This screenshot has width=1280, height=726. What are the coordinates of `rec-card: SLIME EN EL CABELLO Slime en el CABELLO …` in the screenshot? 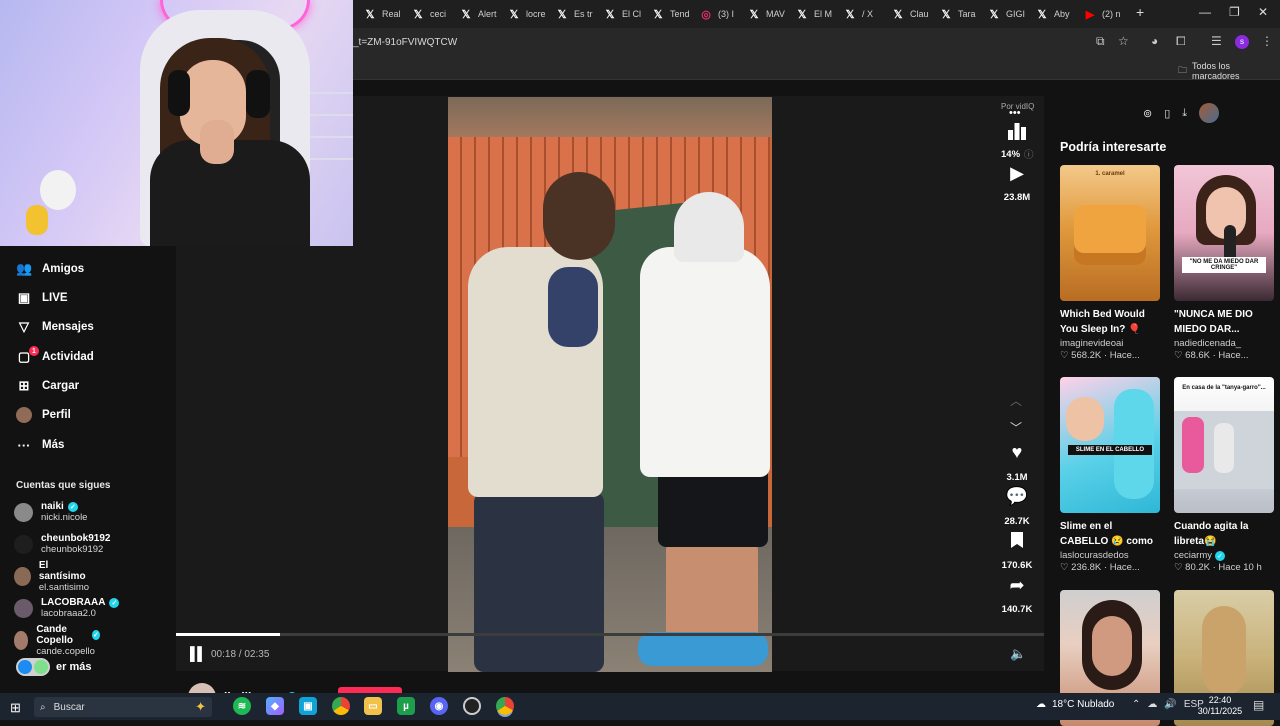 It's located at (1110, 475).